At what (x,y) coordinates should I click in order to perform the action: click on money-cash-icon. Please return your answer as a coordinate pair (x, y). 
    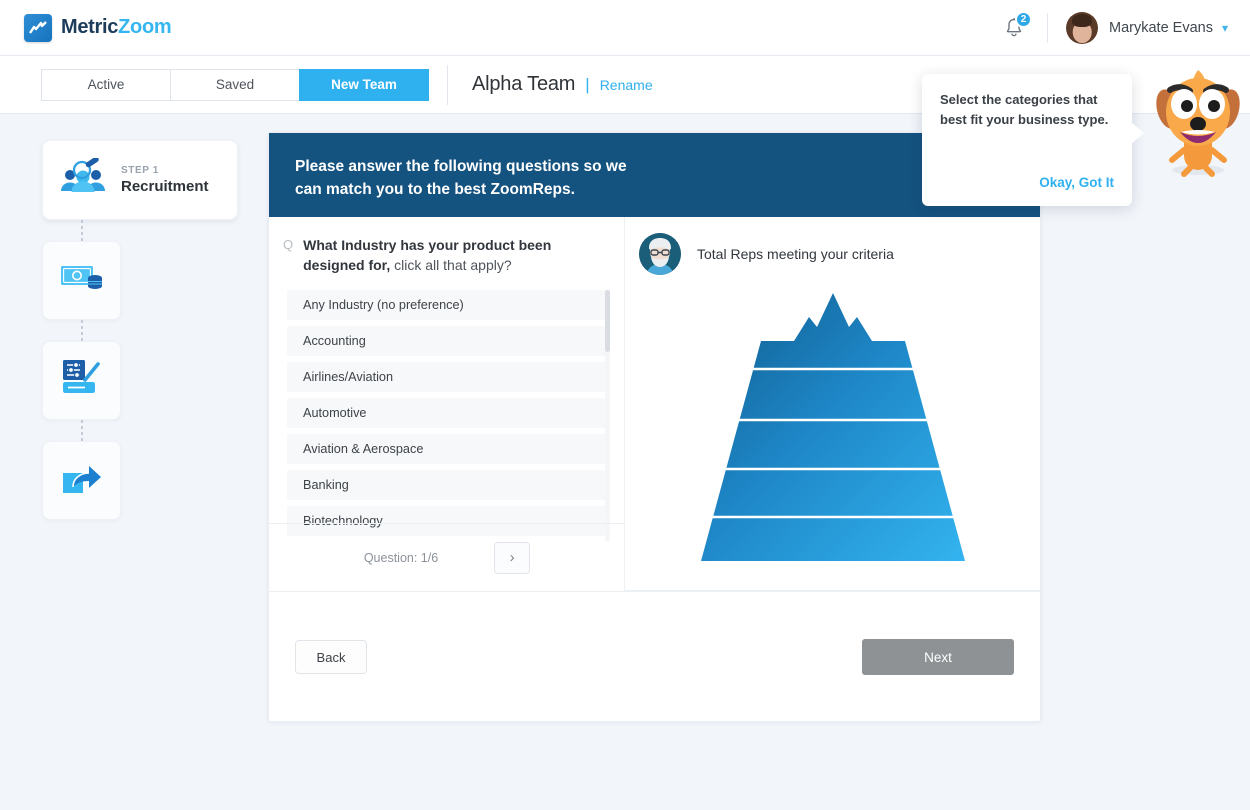
    Looking at the image, I should click on (82, 280).